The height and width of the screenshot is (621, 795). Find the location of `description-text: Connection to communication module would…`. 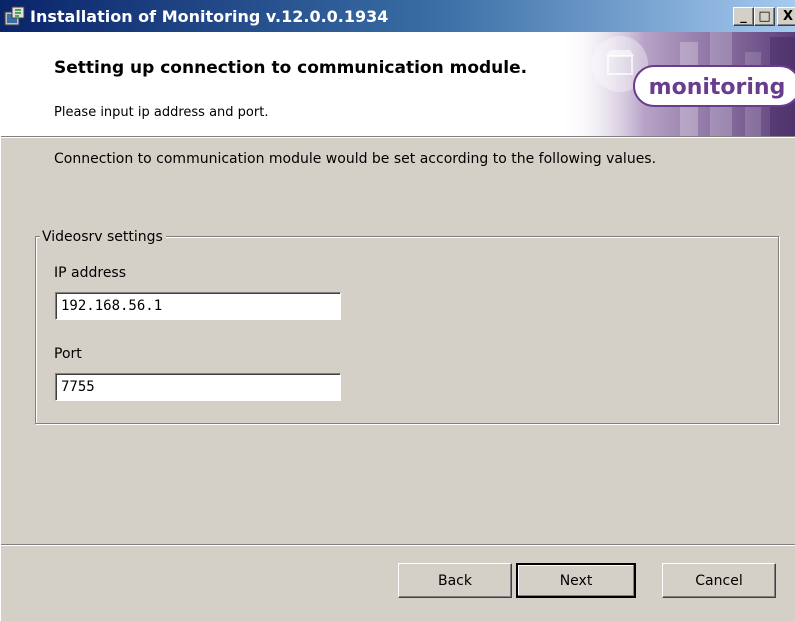

description-text: Connection to communication module would… is located at coordinates (355, 159).